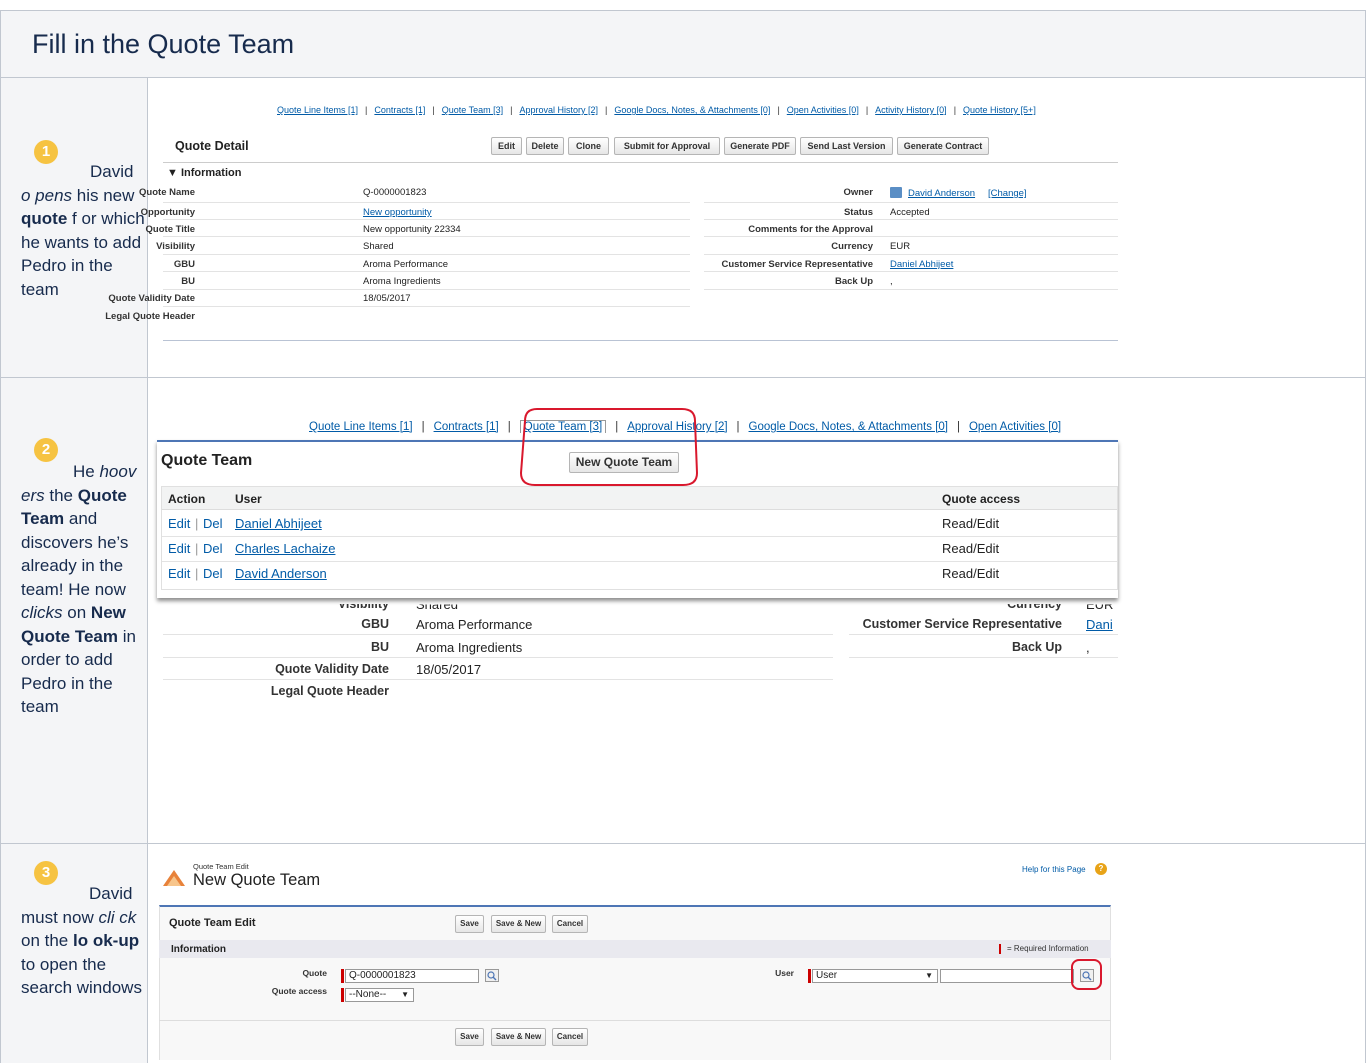 The height and width of the screenshot is (1063, 1366). Describe the element at coordinates (299, 991) in the screenshot. I see `quote-access-label: Quote access` at that location.